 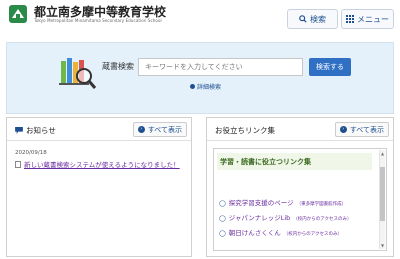 I want to click on links-title: お役立ちリンク集, so click(x=245, y=130).